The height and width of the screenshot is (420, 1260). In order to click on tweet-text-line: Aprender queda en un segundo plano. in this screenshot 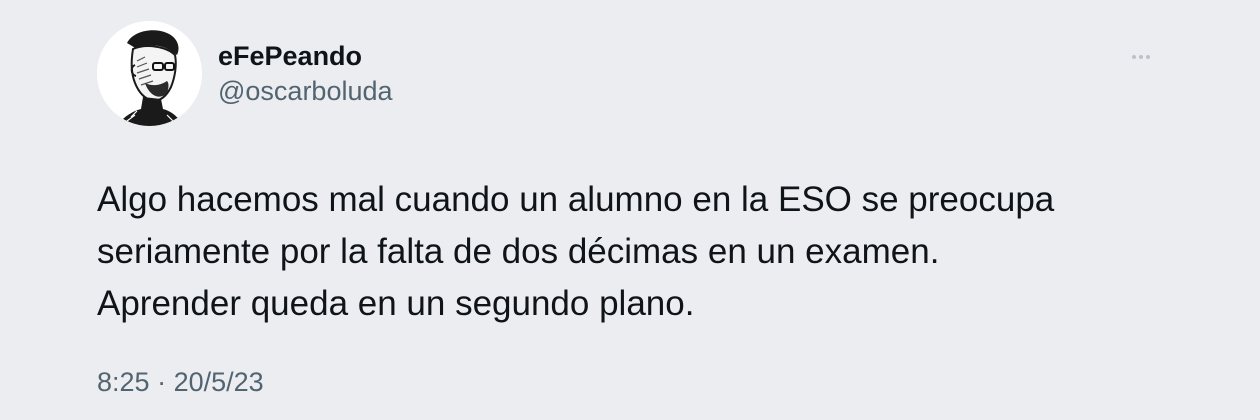, I will do `click(396, 303)`.